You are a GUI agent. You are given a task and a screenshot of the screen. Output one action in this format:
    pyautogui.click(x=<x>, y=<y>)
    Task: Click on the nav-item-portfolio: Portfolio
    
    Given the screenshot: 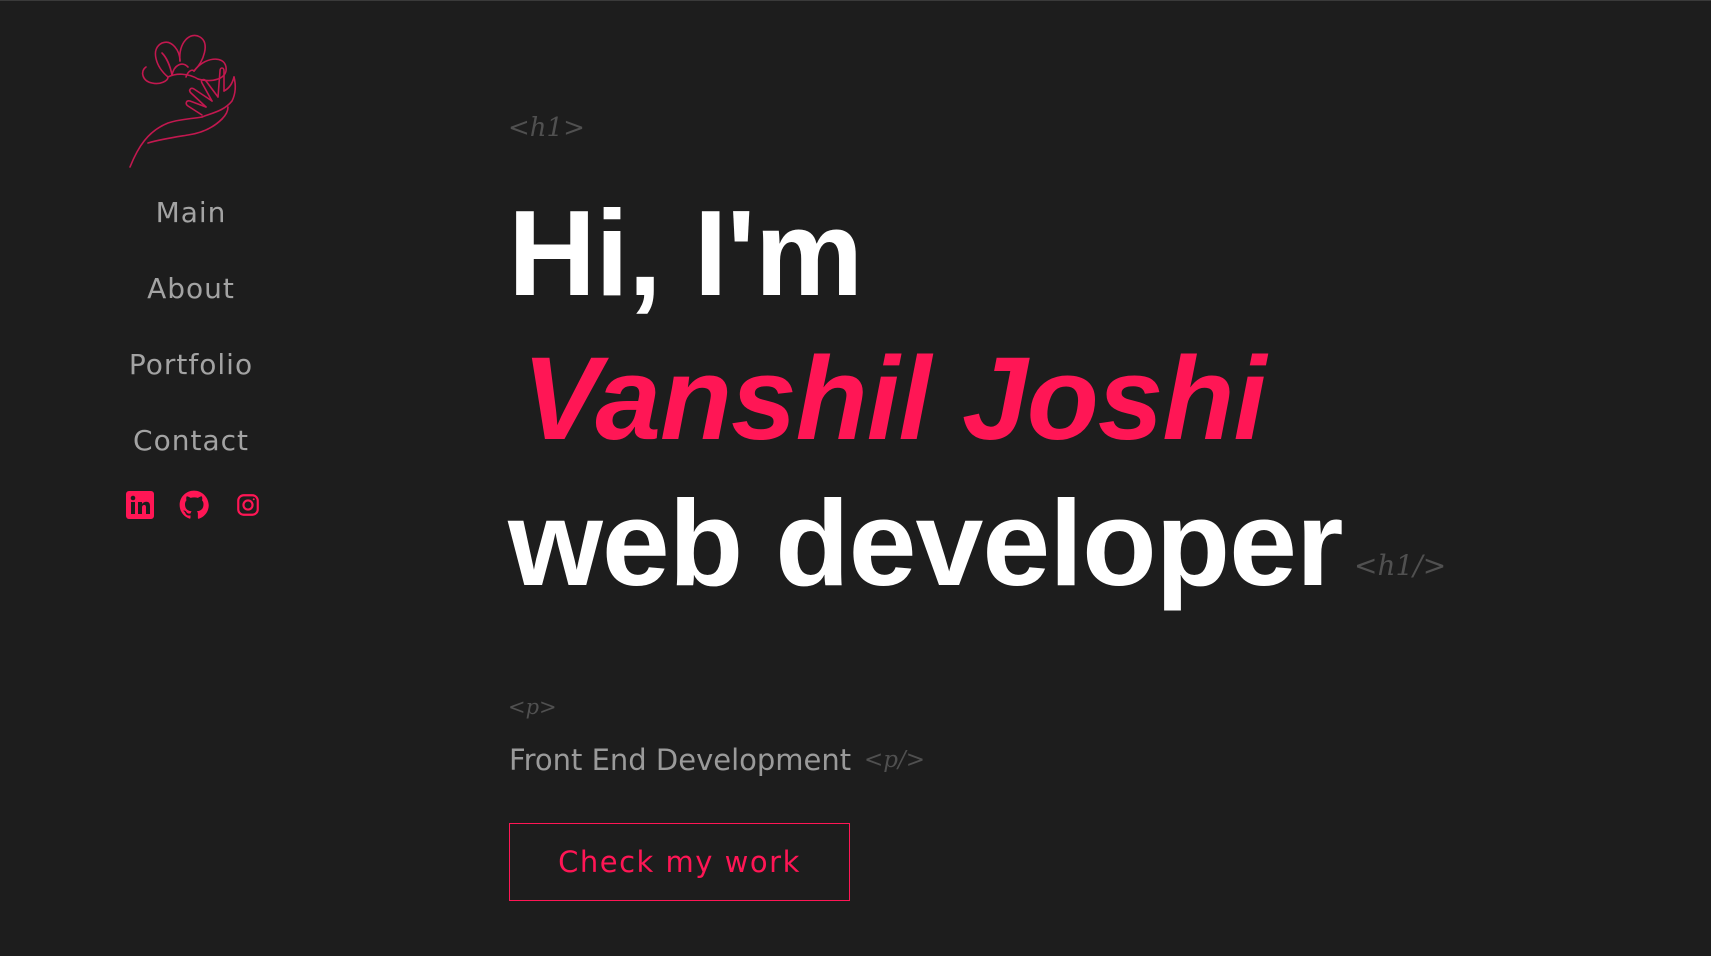 What is the action you would take?
    pyautogui.click(x=191, y=381)
    